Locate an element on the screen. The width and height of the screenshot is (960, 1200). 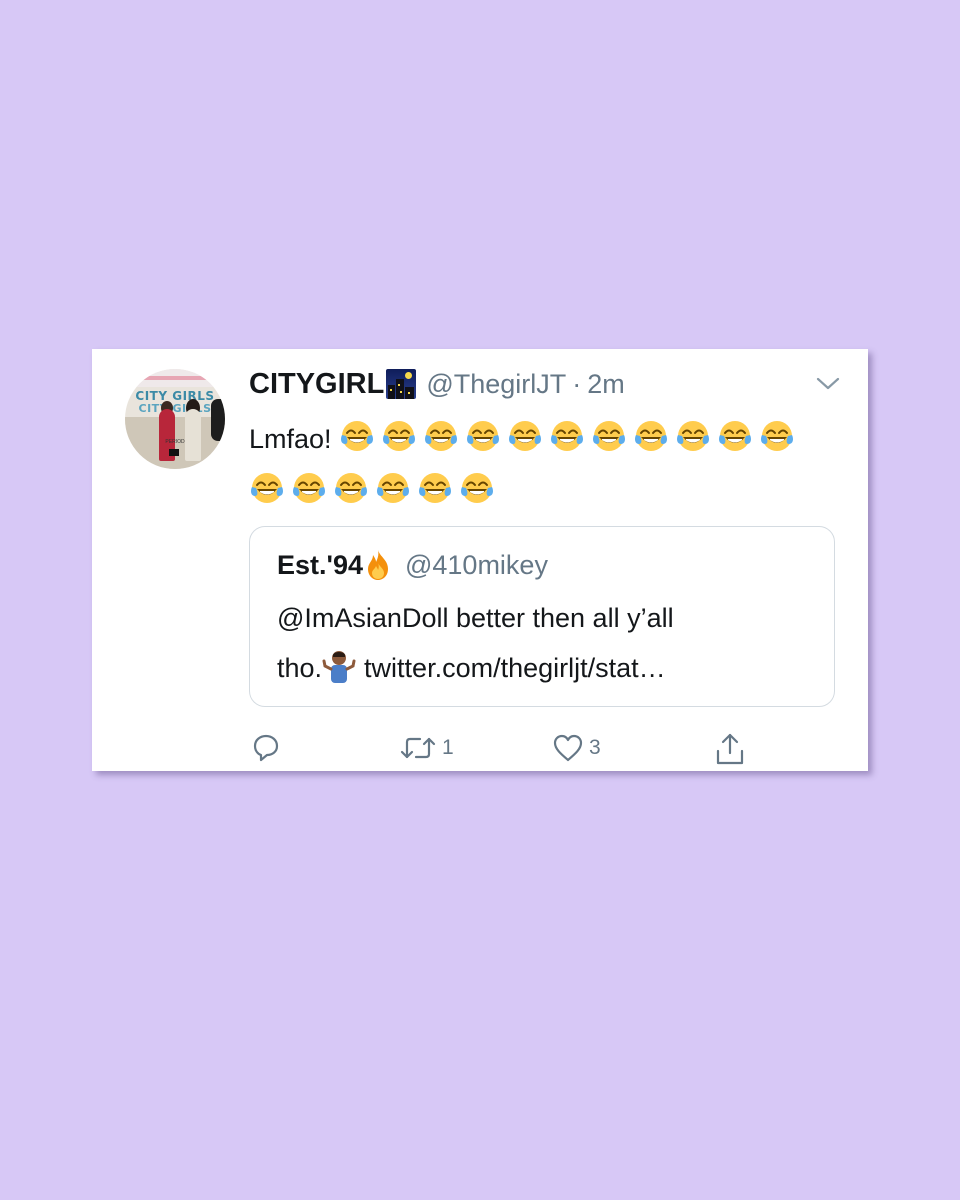
tweet-actions: 1 3 is located at coordinates (529, 749).